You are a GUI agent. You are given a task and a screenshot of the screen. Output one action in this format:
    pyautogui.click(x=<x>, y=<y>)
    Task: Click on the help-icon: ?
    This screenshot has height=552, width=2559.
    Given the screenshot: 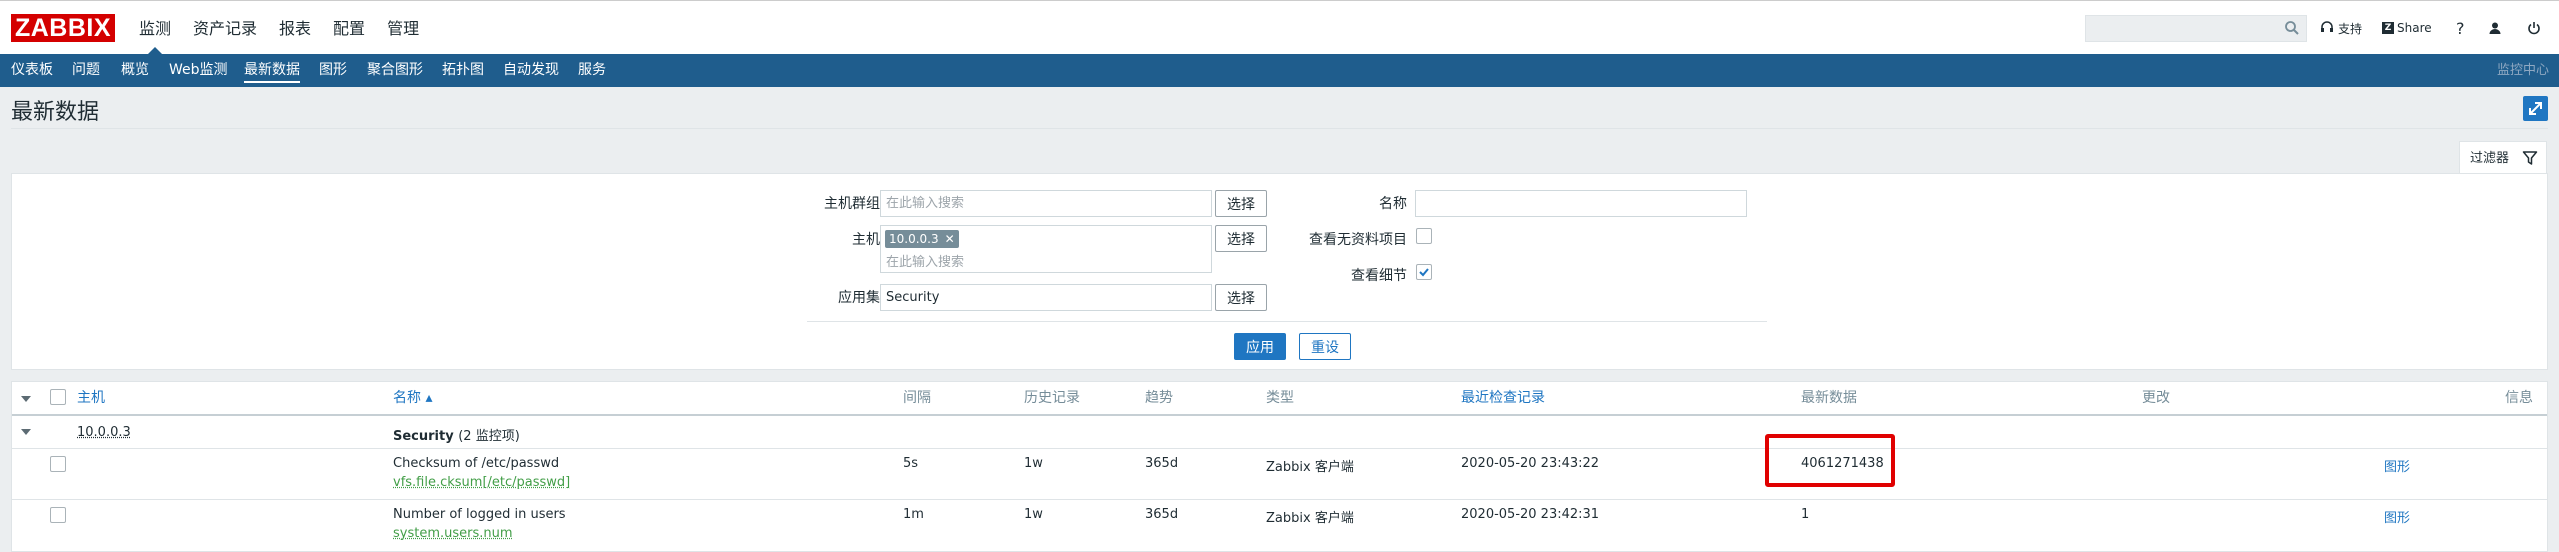 What is the action you would take?
    pyautogui.click(x=2460, y=28)
    